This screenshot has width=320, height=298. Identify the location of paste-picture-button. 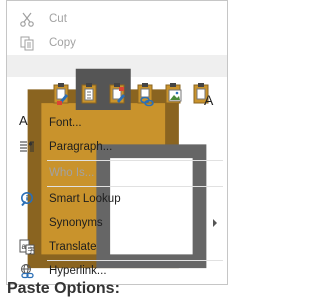
(174, 94).